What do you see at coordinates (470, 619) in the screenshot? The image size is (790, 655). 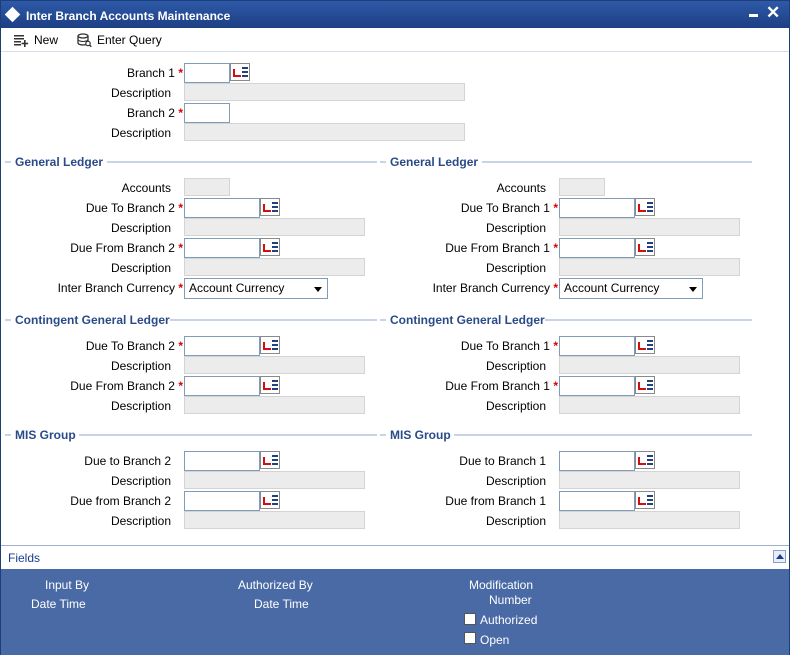 I see `authorized-checkbox` at bounding box center [470, 619].